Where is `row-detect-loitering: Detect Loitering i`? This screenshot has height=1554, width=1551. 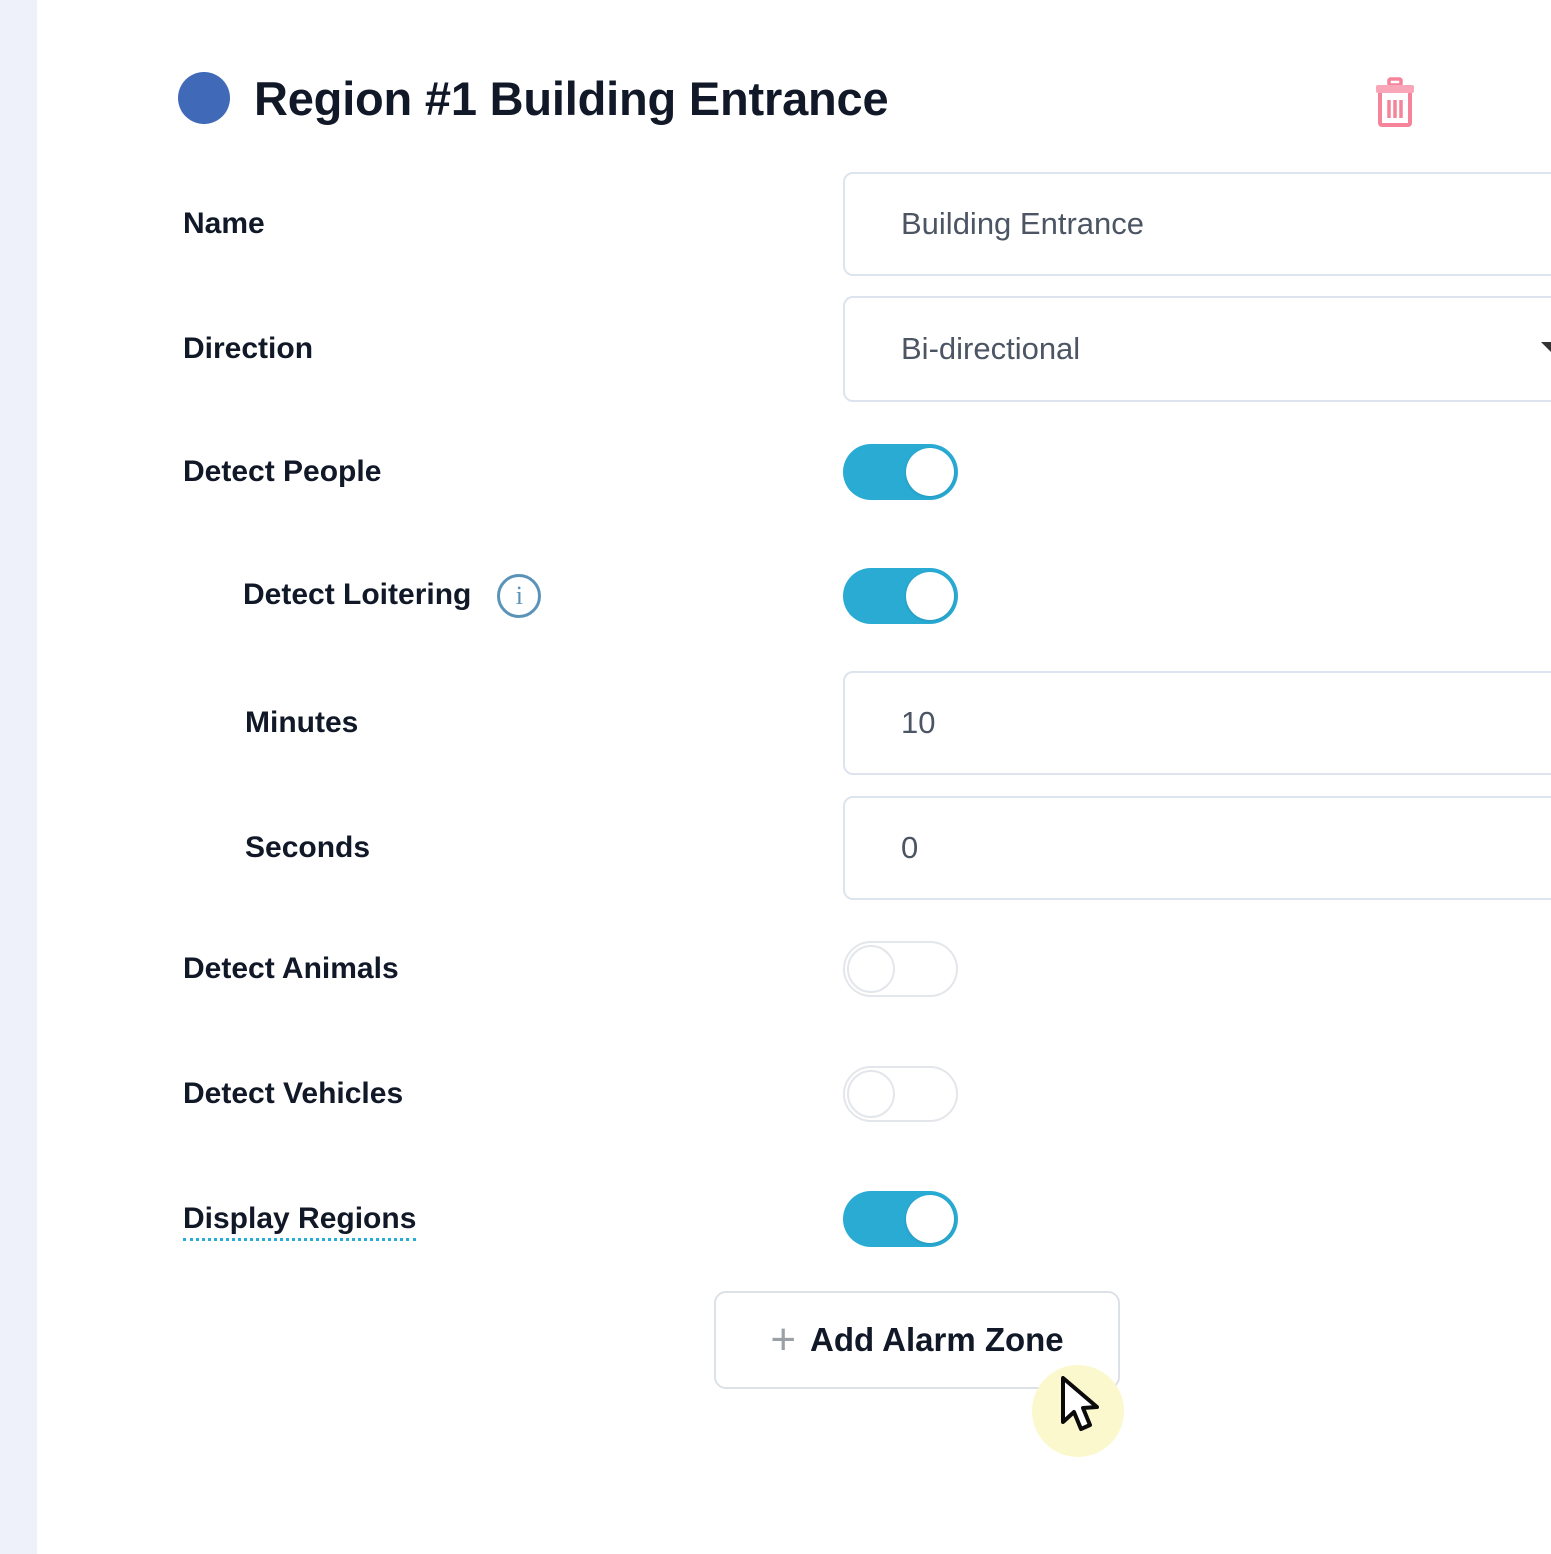
row-detect-loitering: Detect Loitering i is located at coordinates (818, 596).